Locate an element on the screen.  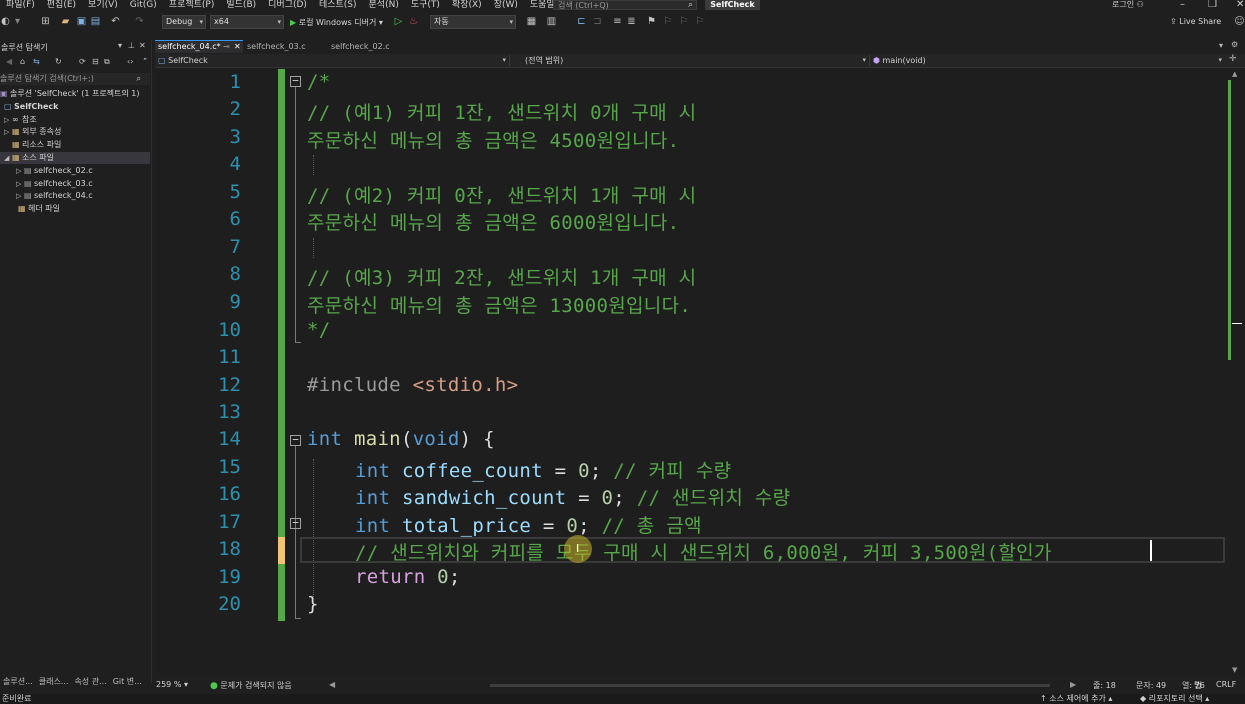
add-to-source-control-button: ↑ 소스 제어에 추가 ▴ is located at coordinates (1076, 699).